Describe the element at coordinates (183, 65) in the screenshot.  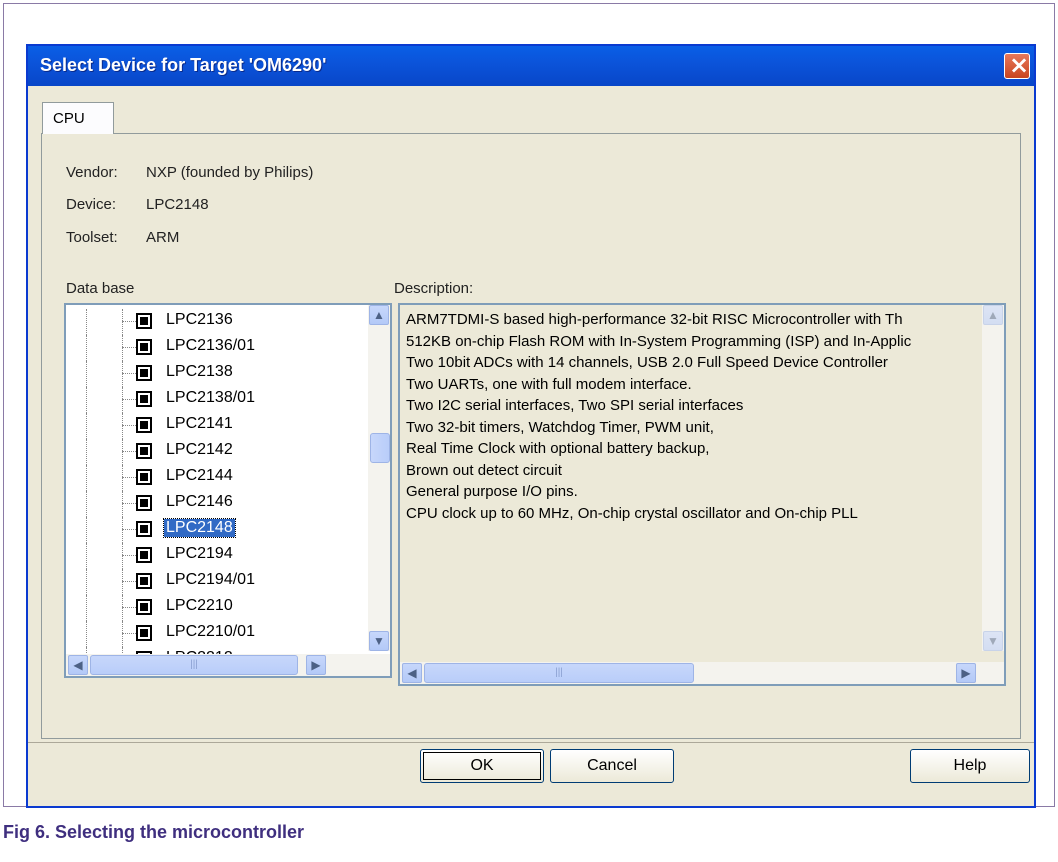
I see `dialog-title: Select Device for Target 'OM6290'` at that location.